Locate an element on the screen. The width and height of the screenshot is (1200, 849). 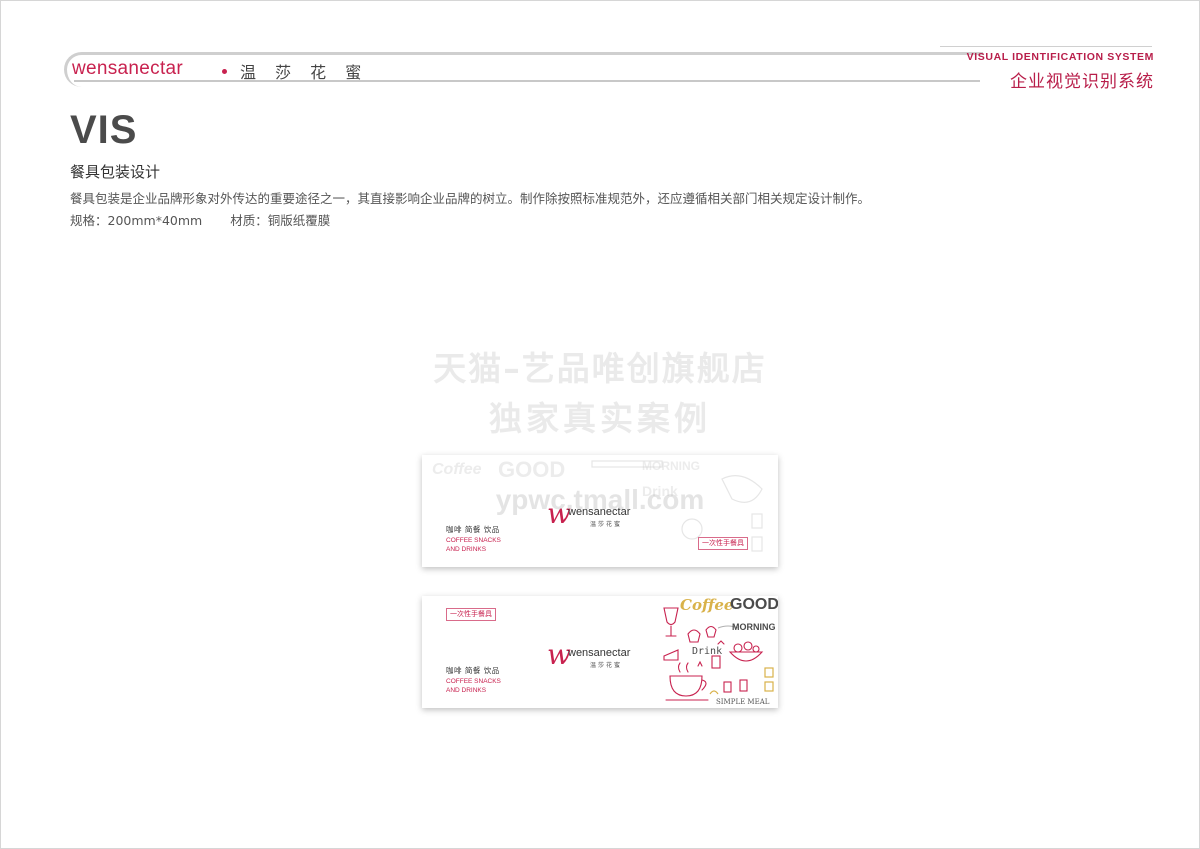
spec-size: 规格：200mm*40mm is located at coordinates (136, 220).